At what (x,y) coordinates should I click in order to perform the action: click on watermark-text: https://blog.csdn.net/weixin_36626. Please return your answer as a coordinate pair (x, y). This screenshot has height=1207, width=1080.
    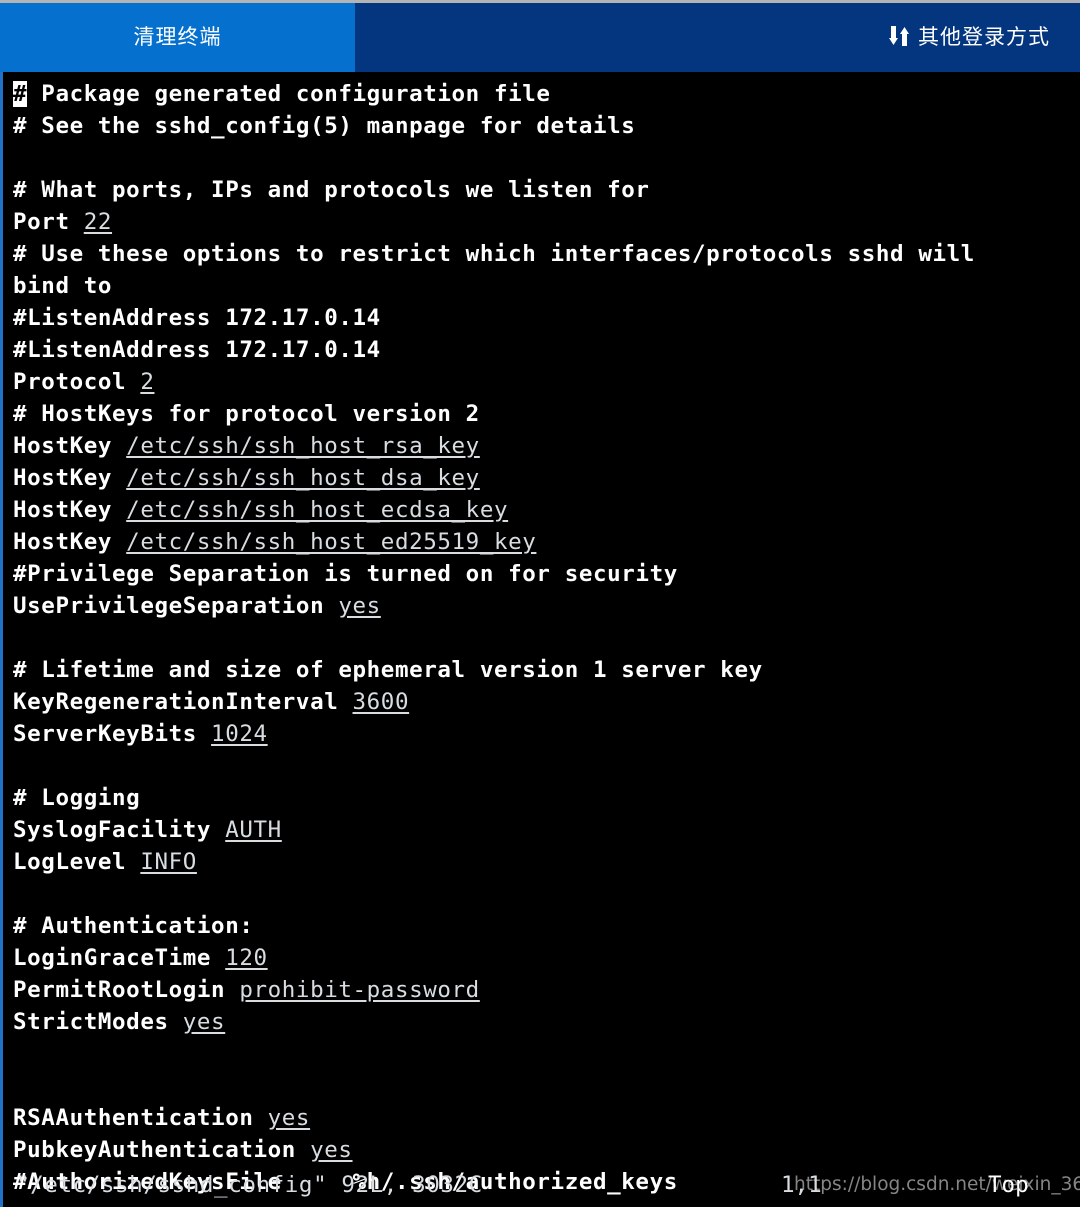
    Looking at the image, I should click on (937, 1184).